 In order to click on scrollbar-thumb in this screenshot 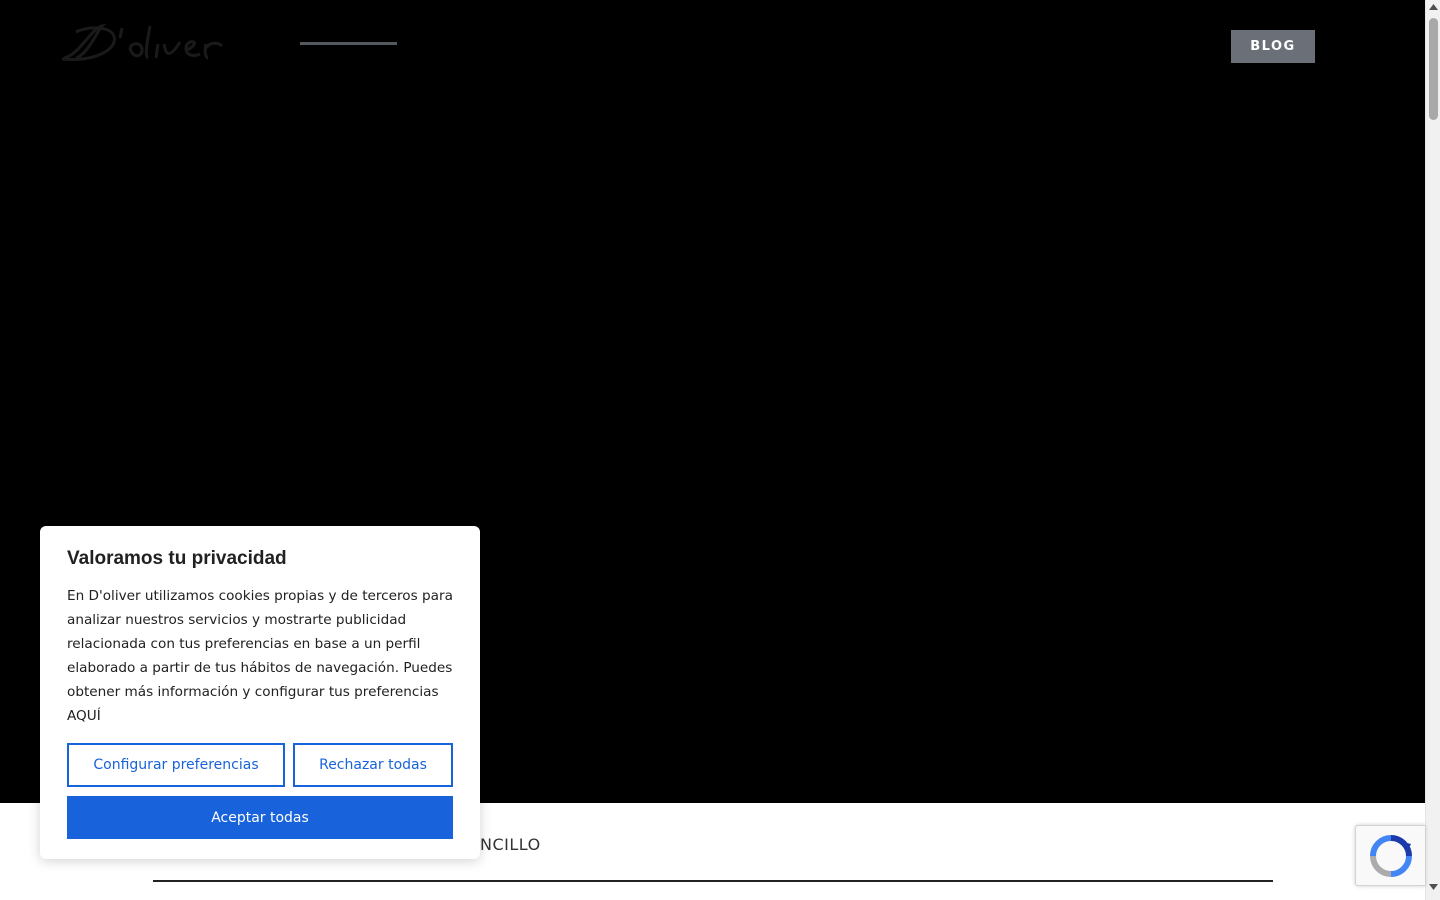, I will do `click(1433, 69)`.